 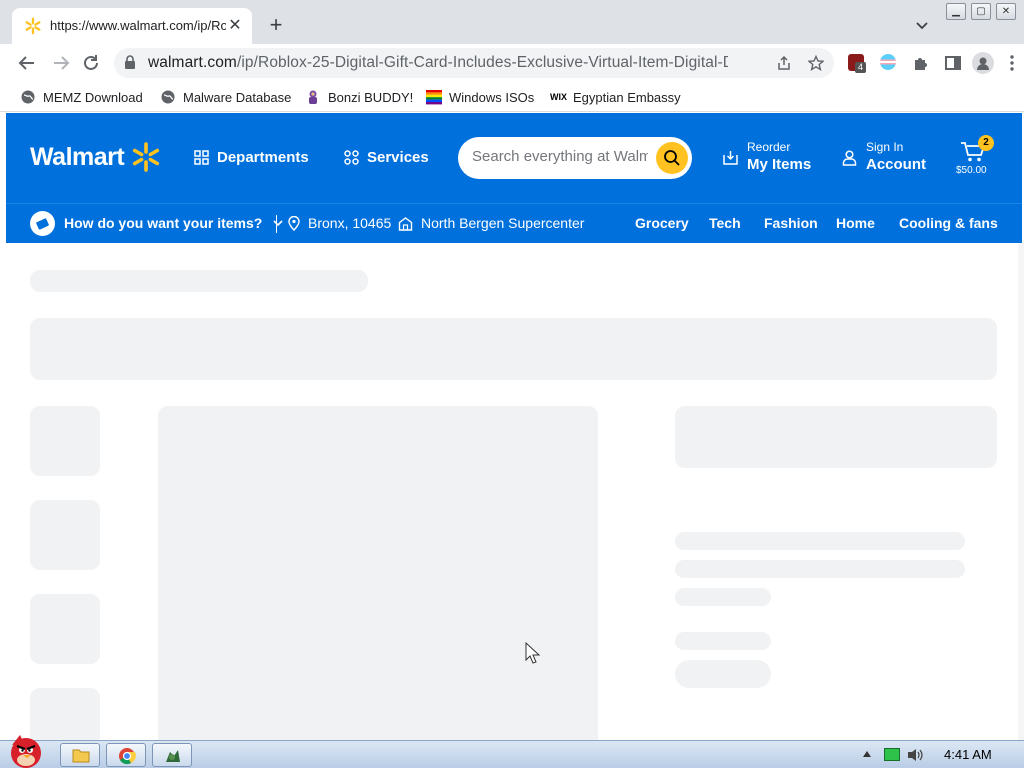 What do you see at coordinates (398, 157) in the screenshot?
I see `services-label: Services` at bounding box center [398, 157].